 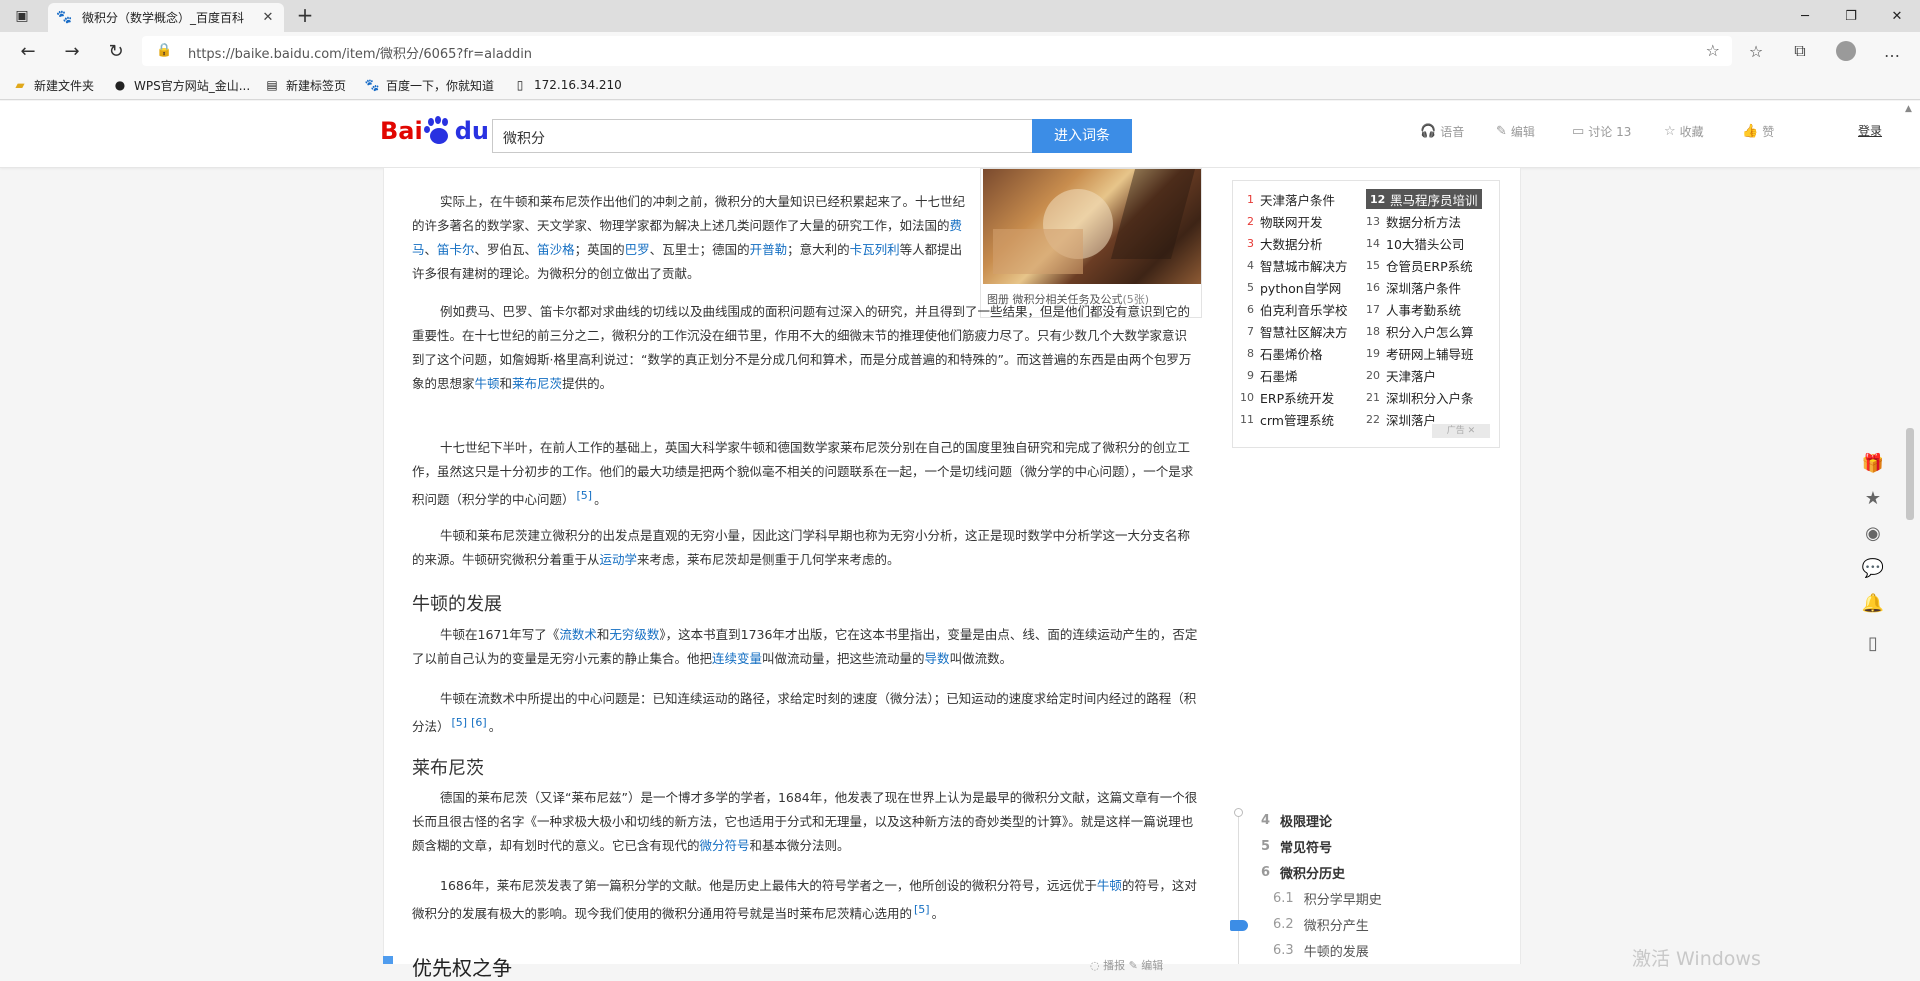 What do you see at coordinates (1281, 243) in the screenshot?
I see `hot-search-item: 3 大数据分析` at bounding box center [1281, 243].